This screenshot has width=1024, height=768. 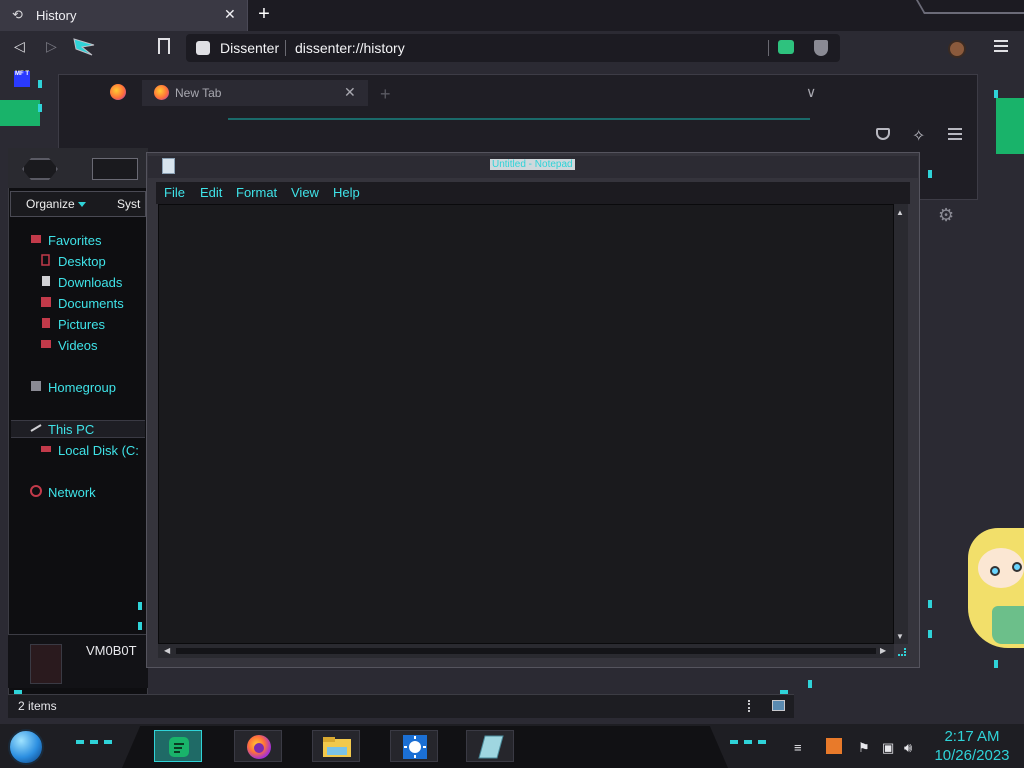 I want to click on mft-app-icon: MF T, so click(x=22, y=79).